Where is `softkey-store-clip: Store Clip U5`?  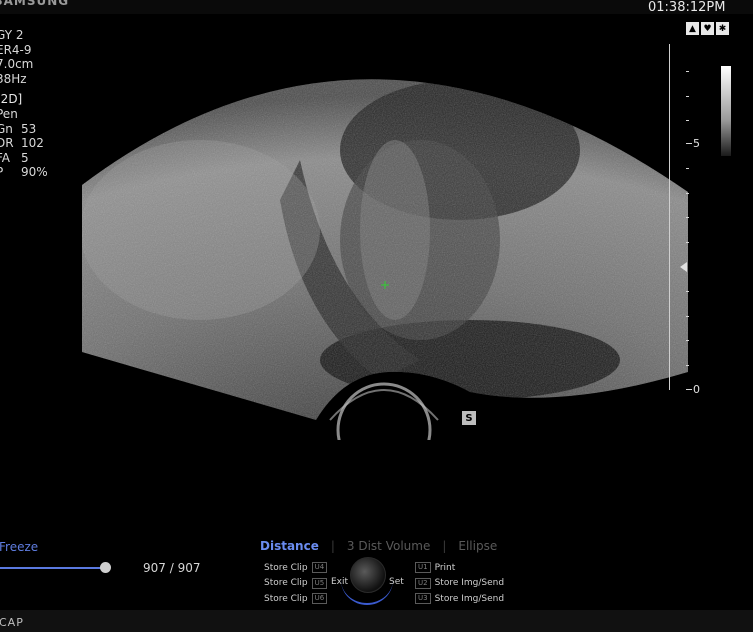
softkey-store-clip: Store Clip U5 is located at coordinates (296, 584).